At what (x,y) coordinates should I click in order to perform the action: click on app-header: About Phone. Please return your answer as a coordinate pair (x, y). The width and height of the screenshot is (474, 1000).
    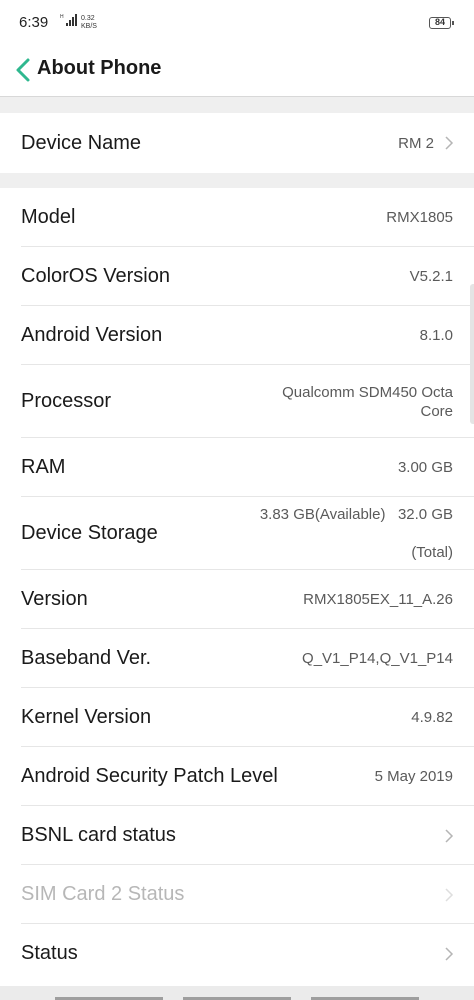
    Looking at the image, I should click on (237, 71).